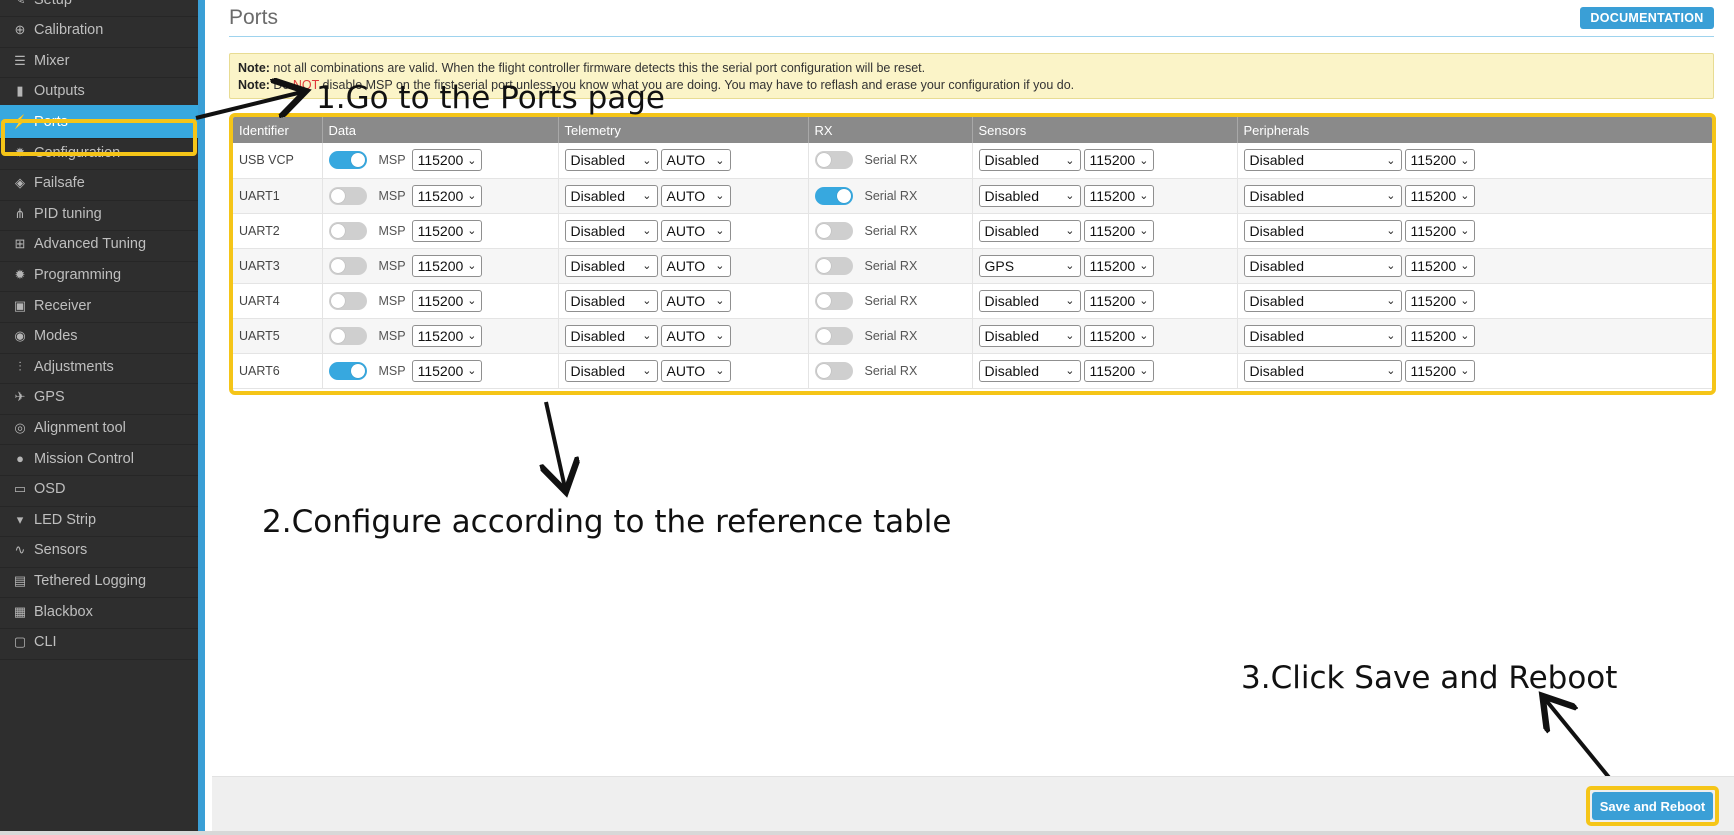 The width and height of the screenshot is (1734, 835). I want to click on sidebar-item-mission-control: ● Mission Control, so click(99, 459).